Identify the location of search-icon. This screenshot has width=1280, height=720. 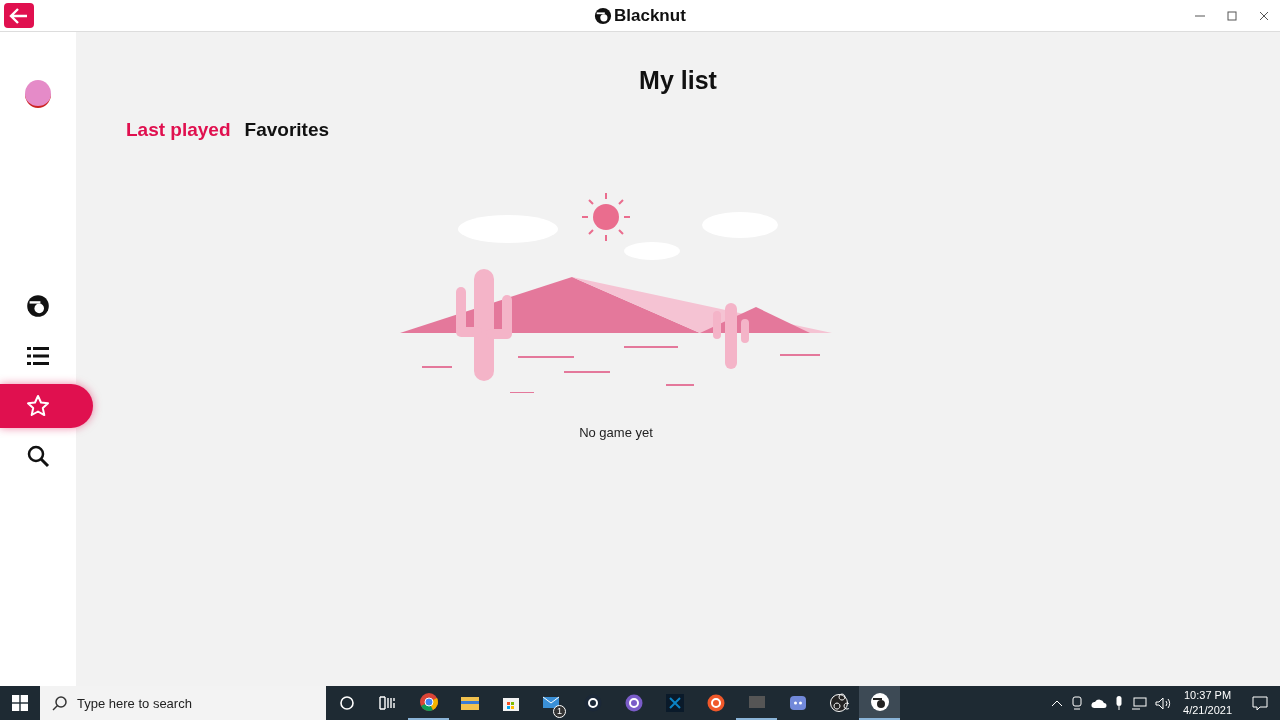
(38, 456).